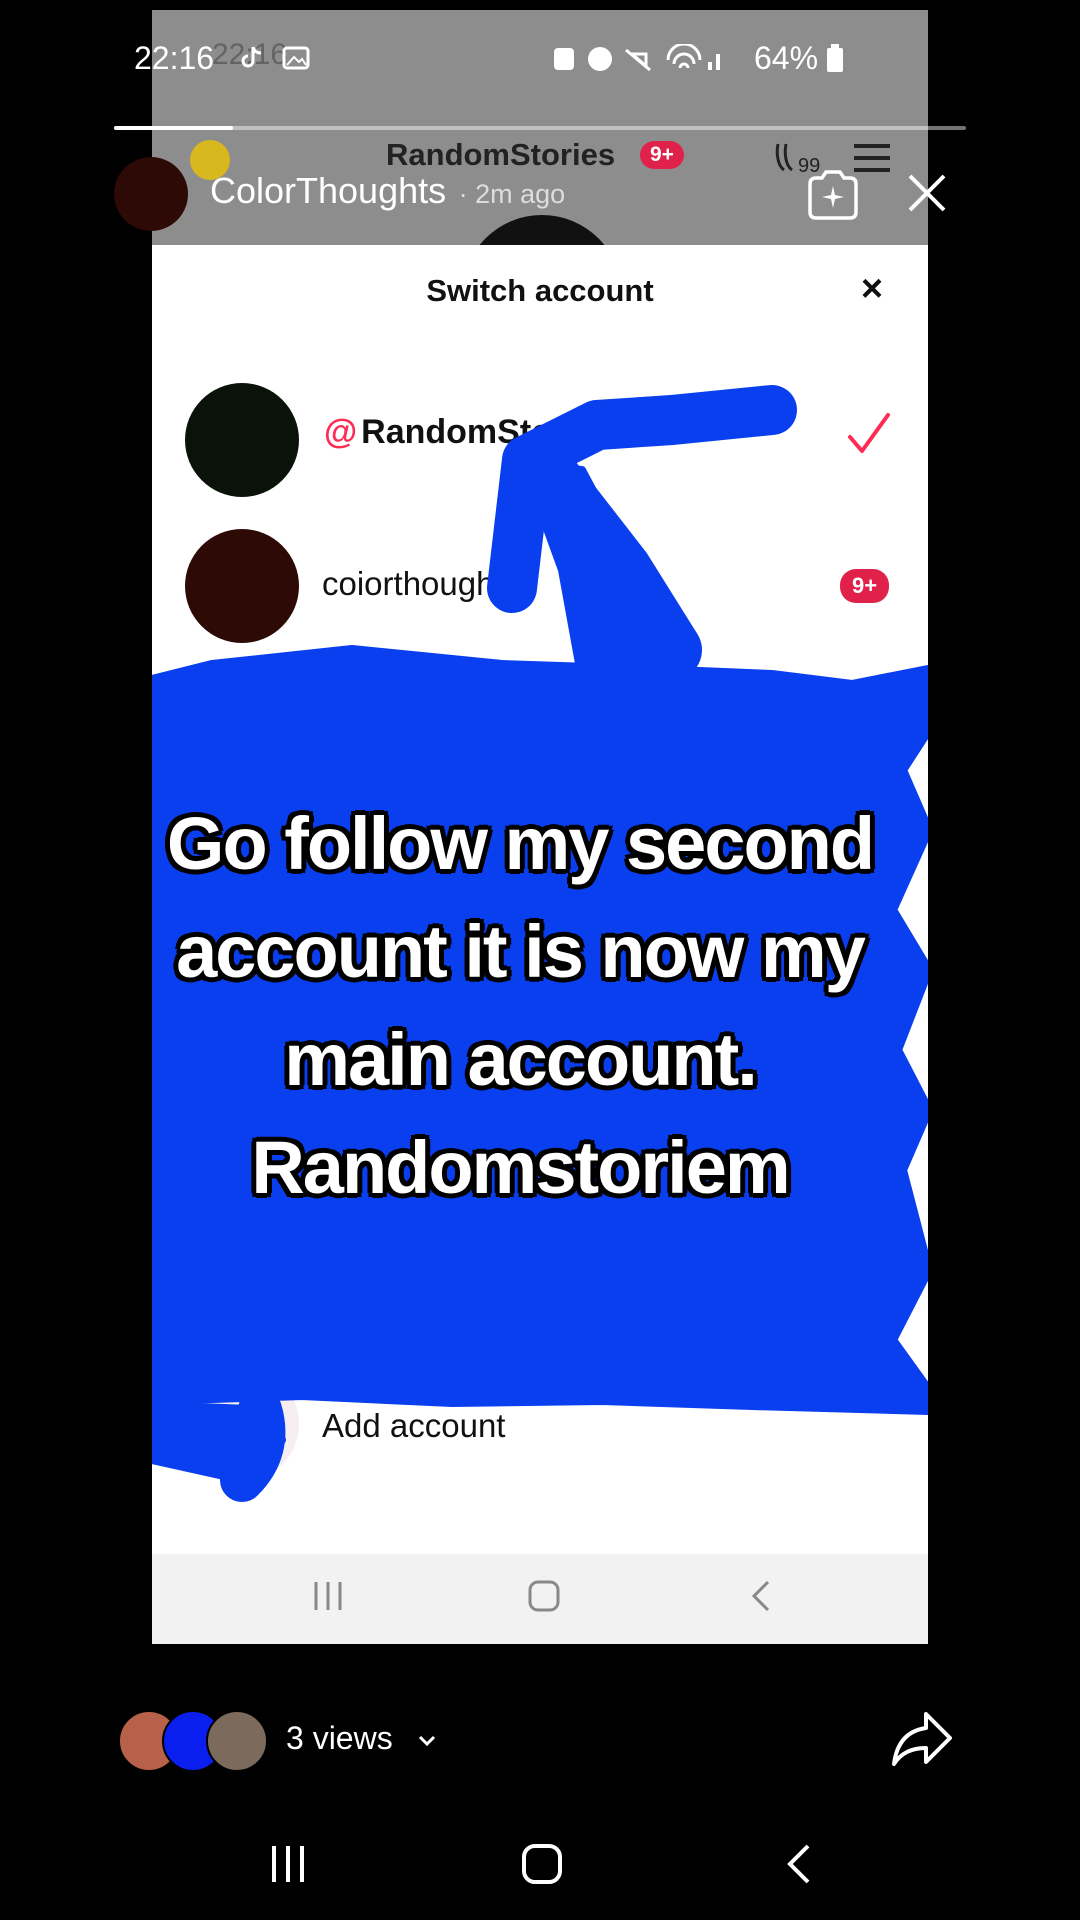 Image resolution: width=1080 pixels, height=1920 pixels. I want to click on caption-line: main account., so click(521, 1059).